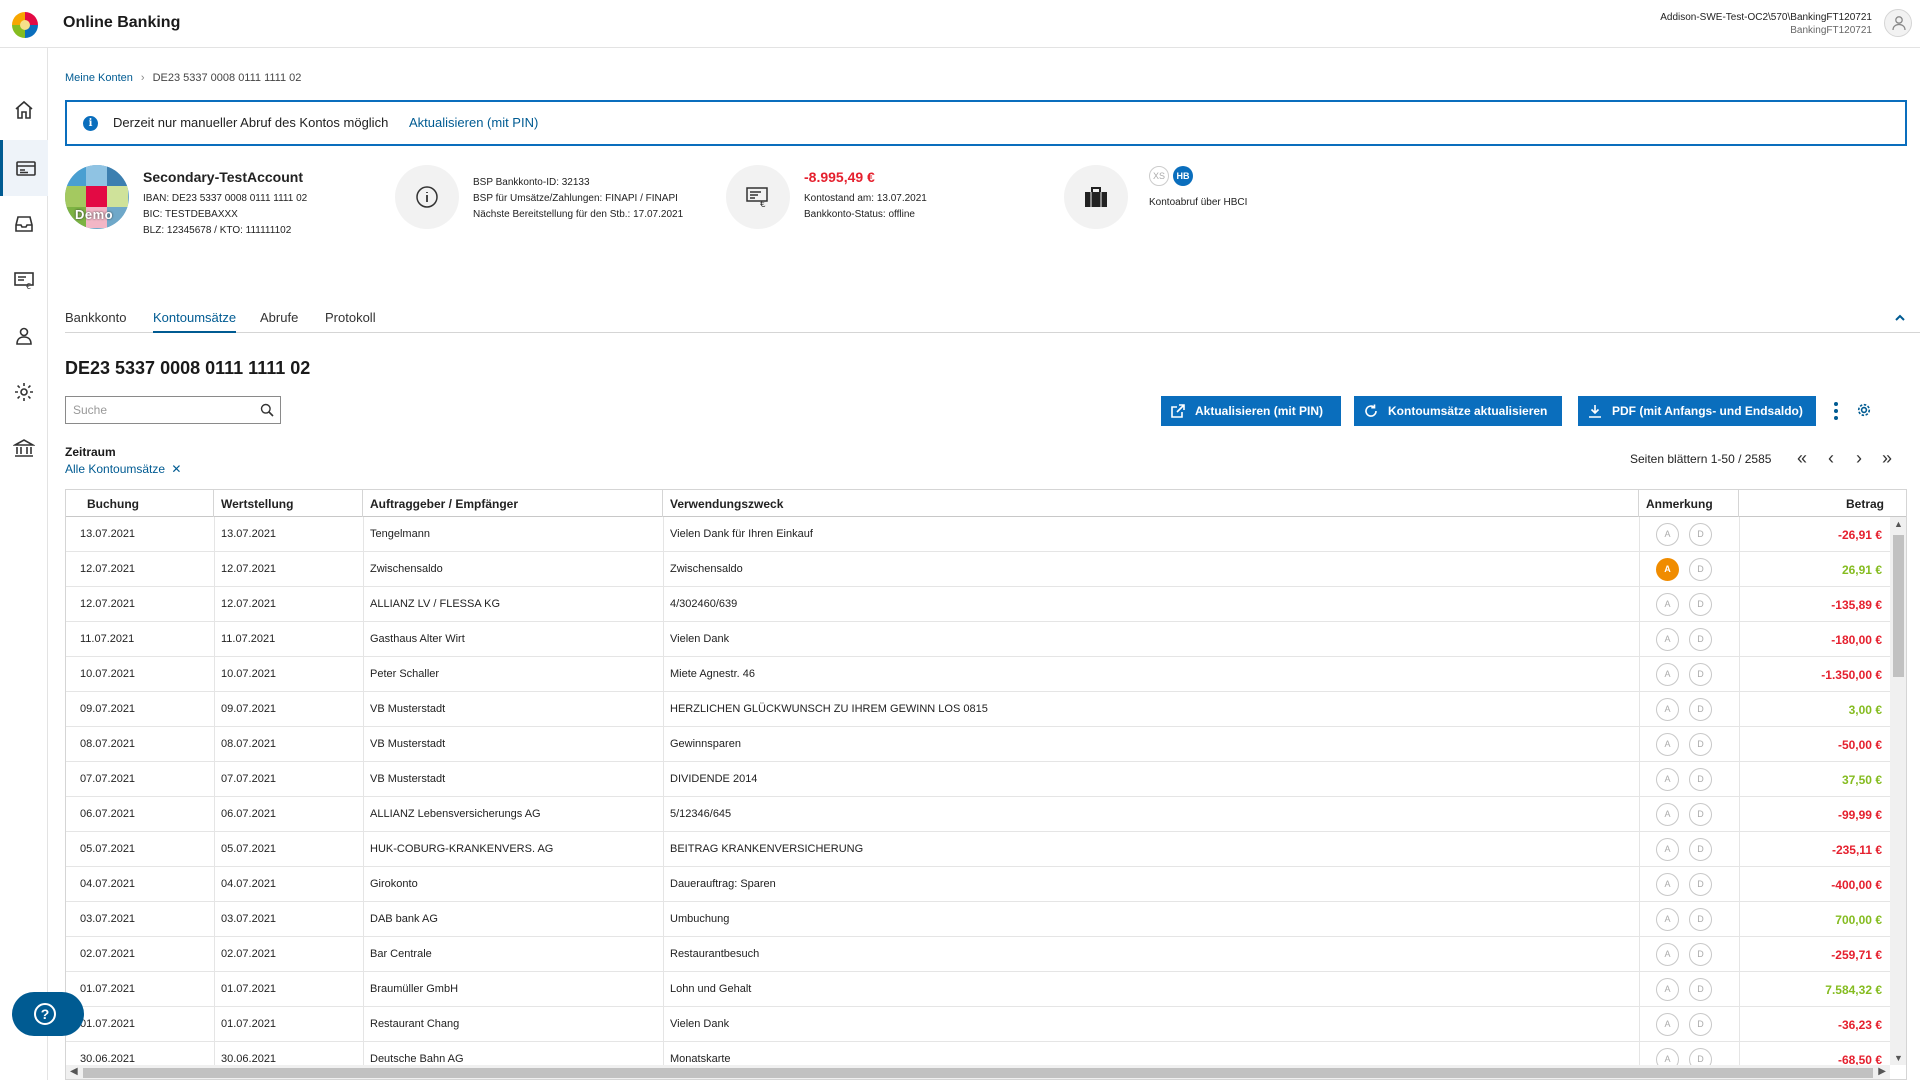 The image size is (1920, 1080). What do you see at coordinates (24, 224) in the screenshot?
I see `sidebar-item-inbox` at bounding box center [24, 224].